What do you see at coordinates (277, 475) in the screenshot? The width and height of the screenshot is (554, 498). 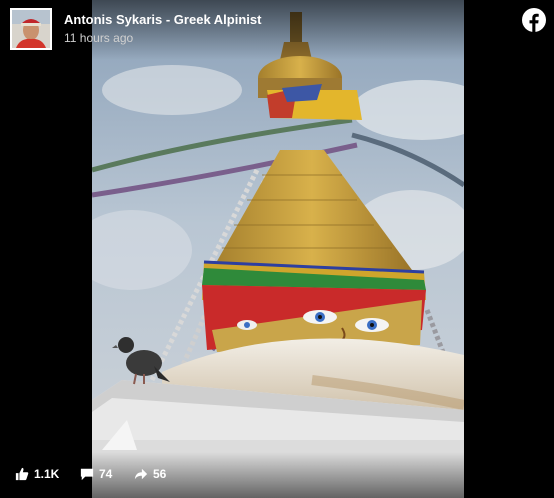 I see `post-stats-bar: 1.1K 74 56` at bounding box center [277, 475].